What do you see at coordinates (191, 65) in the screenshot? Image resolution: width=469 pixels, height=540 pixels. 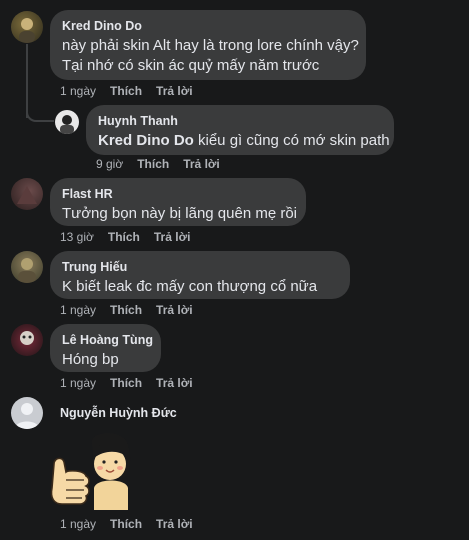 I see `comment-text: Tại nhớ có skin ác quỷ mấy năm trước` at bounding box center [191, 65].